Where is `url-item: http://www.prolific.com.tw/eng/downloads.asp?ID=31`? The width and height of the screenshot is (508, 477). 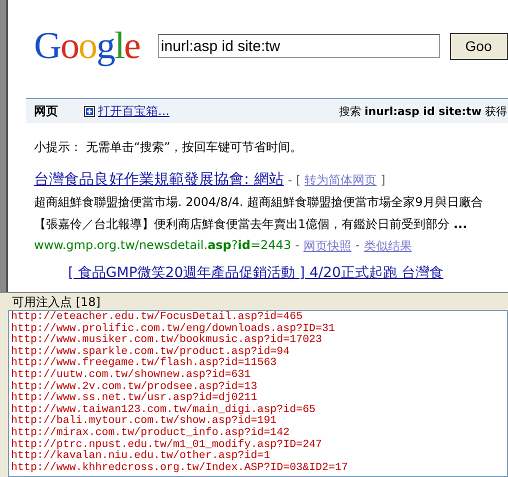 url-item: http://www.prolific.com.tw/eng/downloads.asp?ID=31 is located at coordinates (258, 330).